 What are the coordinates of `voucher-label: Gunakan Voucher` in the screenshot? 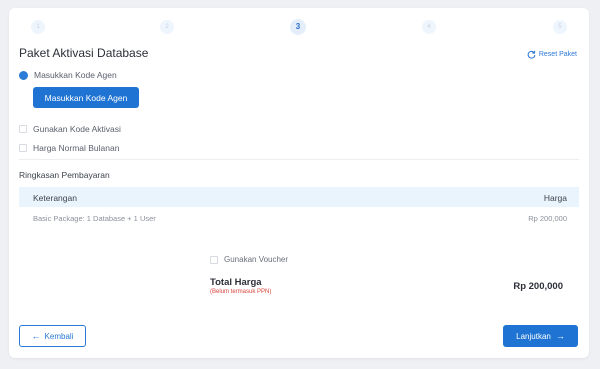 It's located at (256, 259).